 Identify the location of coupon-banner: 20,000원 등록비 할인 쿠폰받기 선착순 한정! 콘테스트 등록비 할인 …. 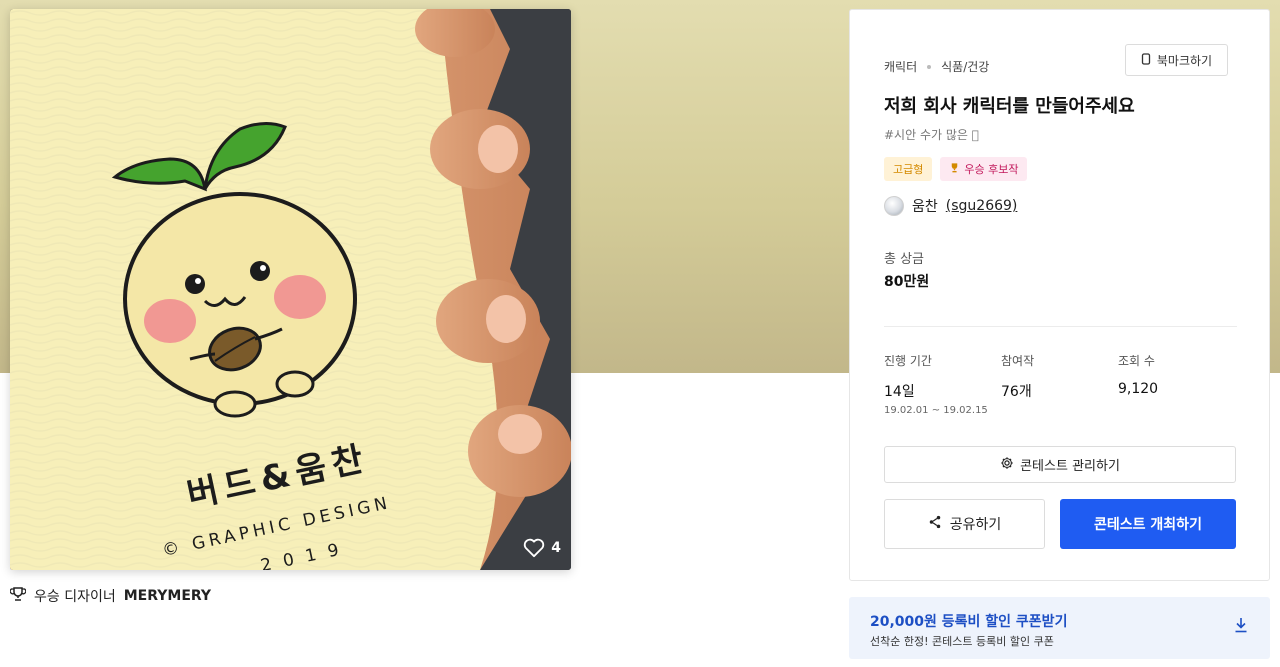
(1059, 628).